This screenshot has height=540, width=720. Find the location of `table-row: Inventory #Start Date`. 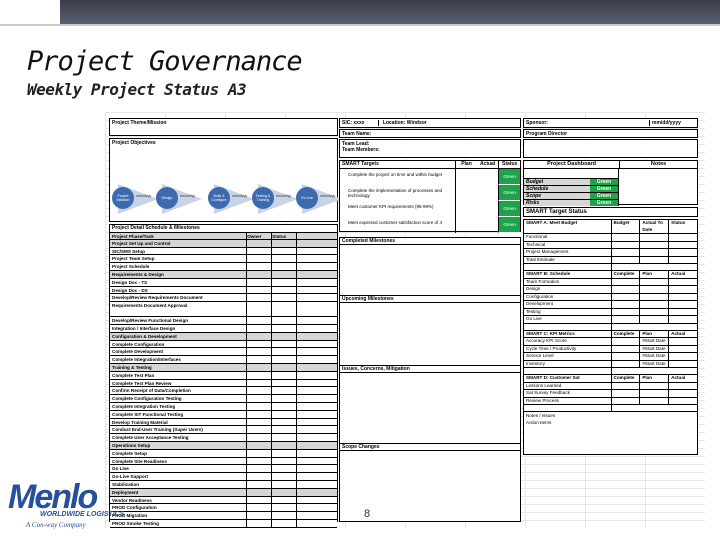

table-row: Inventory #Start Date is located at coordinates (610, 364).